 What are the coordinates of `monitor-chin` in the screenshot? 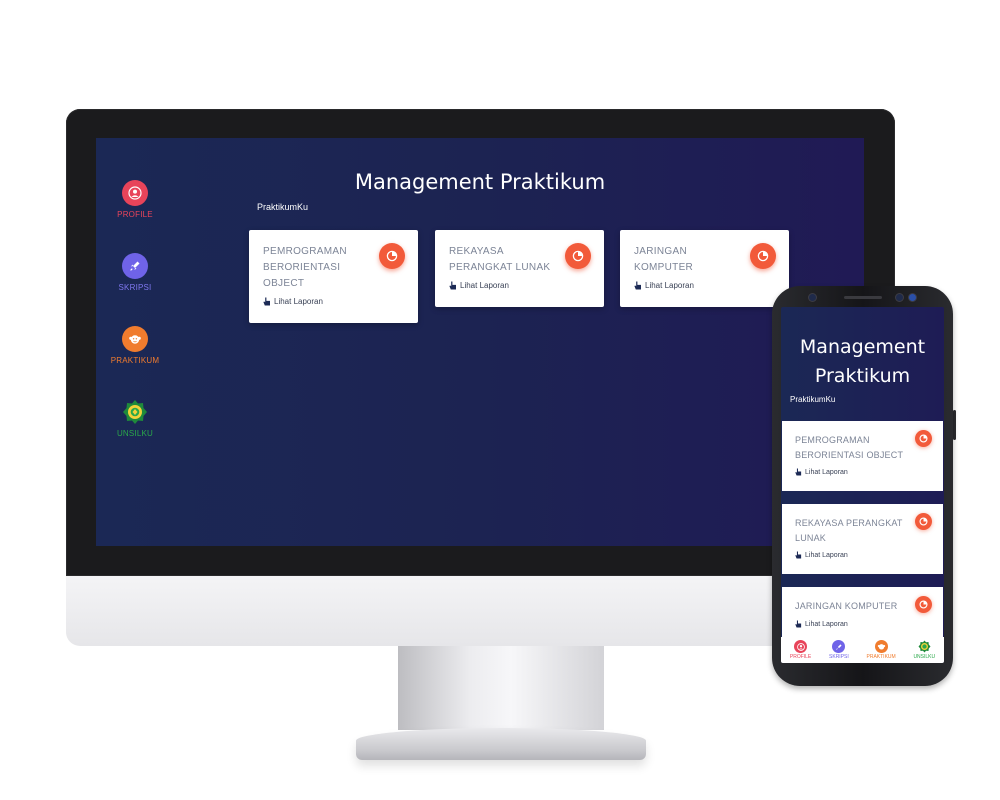 It's located at (480, 611).